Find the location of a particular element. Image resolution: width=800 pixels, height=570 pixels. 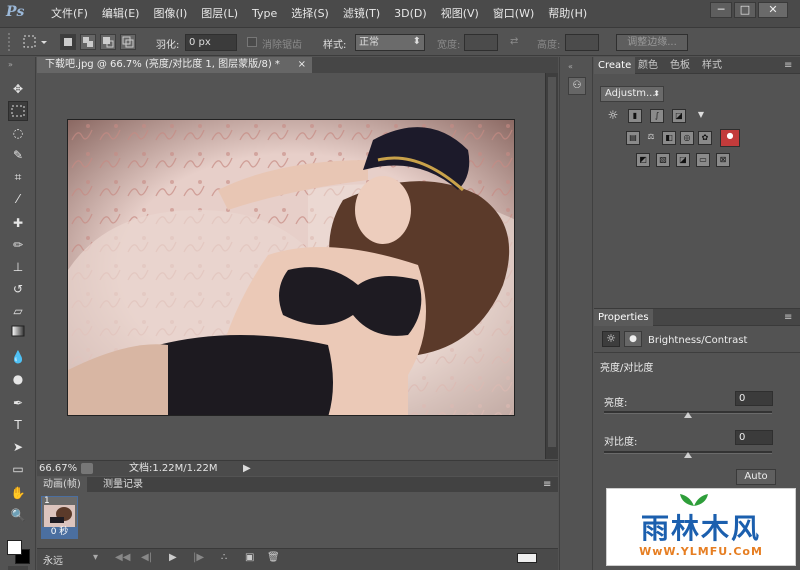

brightness-icon: ☼ is located at coordinates (613, 116).